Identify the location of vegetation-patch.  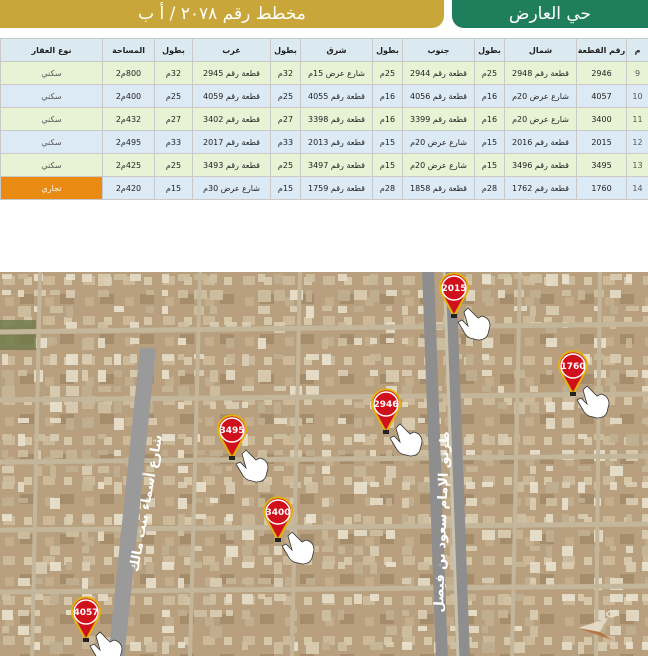
(18, 335).